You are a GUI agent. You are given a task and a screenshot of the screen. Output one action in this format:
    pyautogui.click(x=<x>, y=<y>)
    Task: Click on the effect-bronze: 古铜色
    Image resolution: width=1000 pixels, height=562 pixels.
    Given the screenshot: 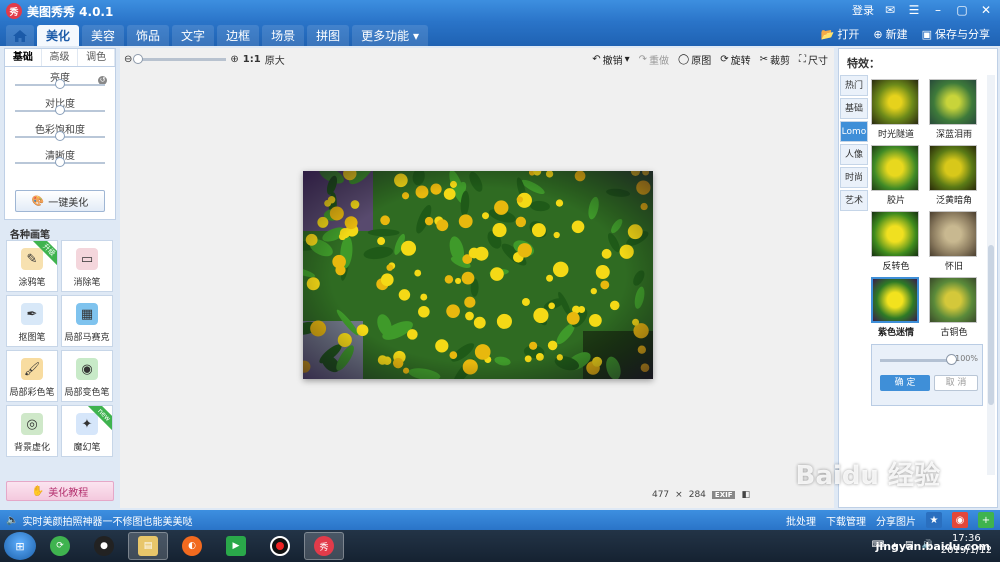 What is the action you would take?
    pyautogui.click(x=954, y=307)
    